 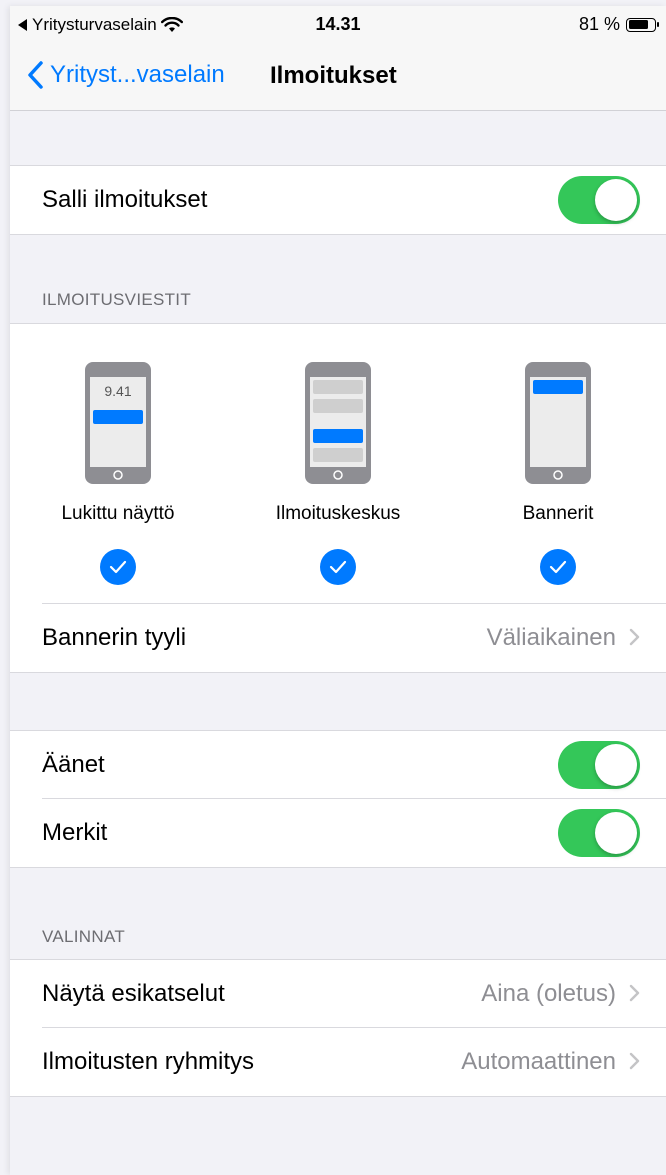 I want to click on sounds-label: Äänet, so click(x=73, y=764).